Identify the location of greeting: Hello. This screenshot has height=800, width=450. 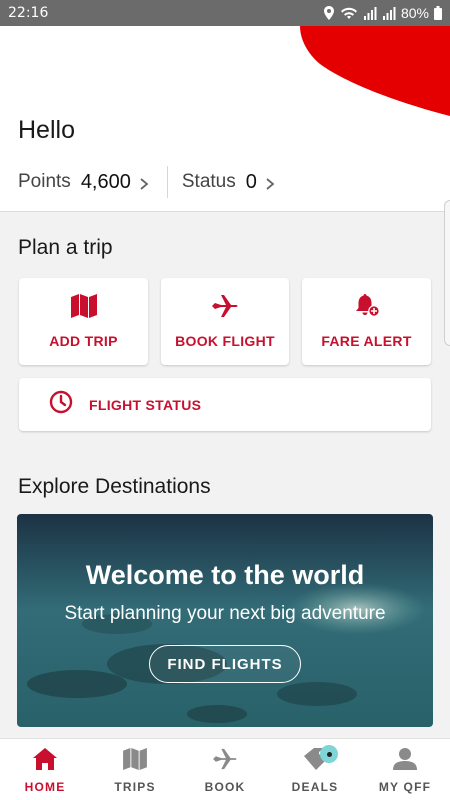
(46, 130).